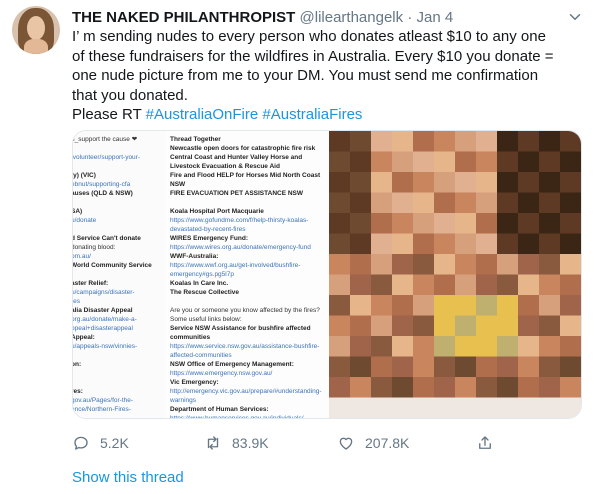 This screenshot has width=594, height=494. I want to click on avatar, so click(36, 30).